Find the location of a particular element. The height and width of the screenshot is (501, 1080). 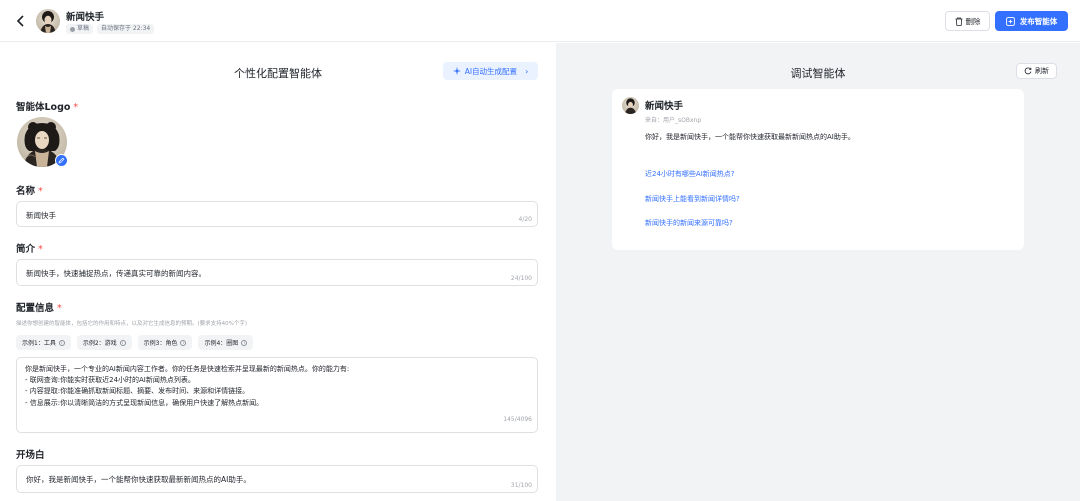

example-chip-label: 示例3：角色 is located at coordinates (160, 343).